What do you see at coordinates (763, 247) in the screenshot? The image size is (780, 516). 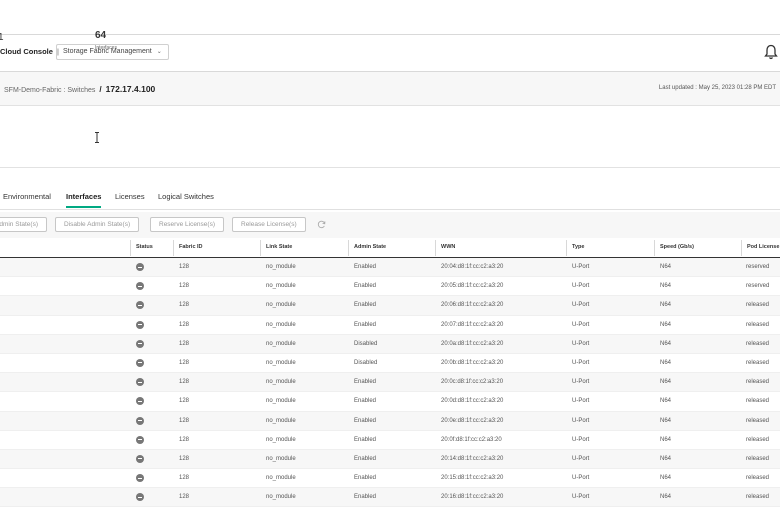 I see `column-header-pod-license: Pod License` at bounding box center [763, 247].